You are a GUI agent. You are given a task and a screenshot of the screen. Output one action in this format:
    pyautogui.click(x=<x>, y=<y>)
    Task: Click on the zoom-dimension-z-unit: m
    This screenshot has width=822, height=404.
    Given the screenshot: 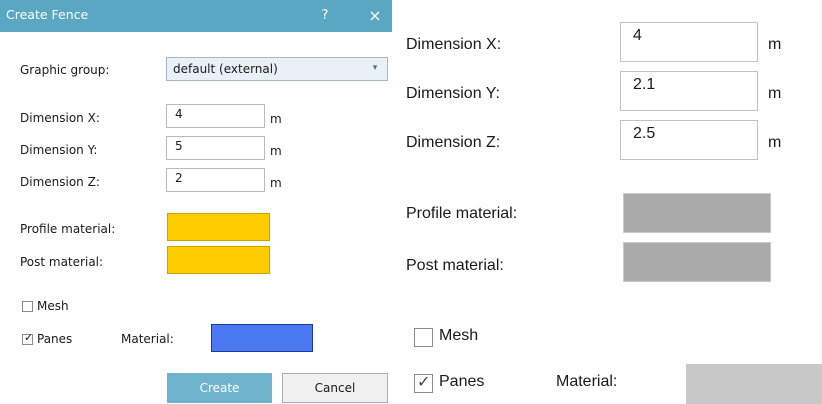 What is the action you would take?
    pyautogui.click(x=775, y=142)
    